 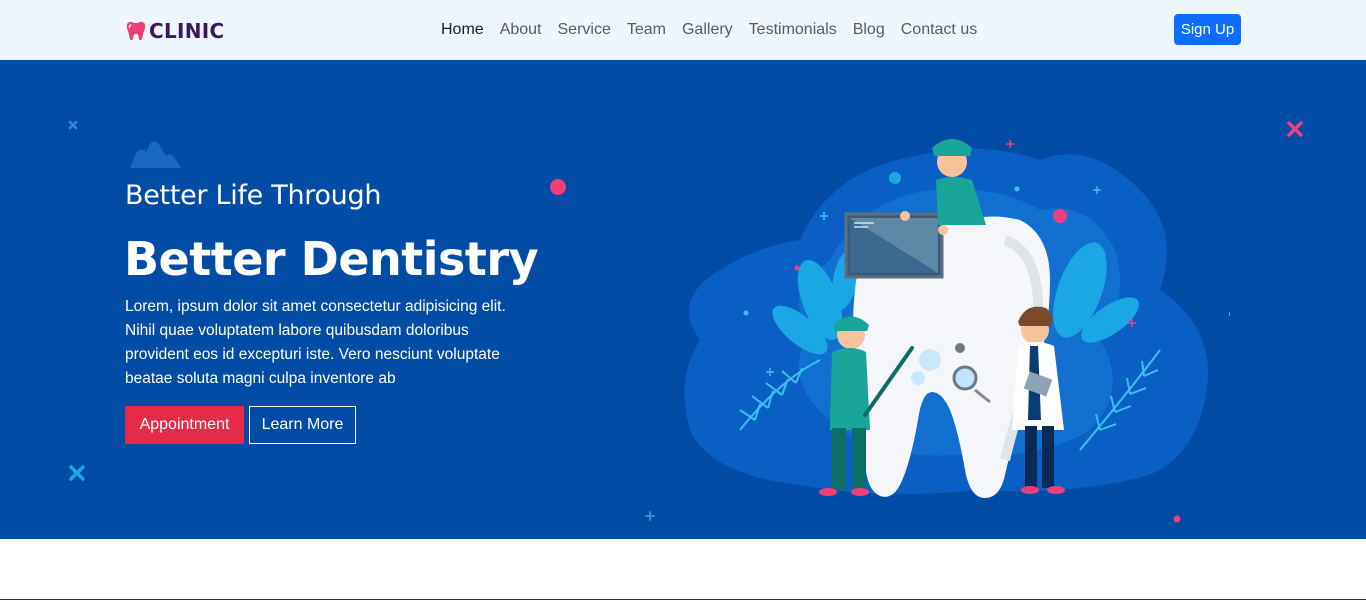 I want to click on nav-link-gallery: Gallery, so click(x=707, y=30).